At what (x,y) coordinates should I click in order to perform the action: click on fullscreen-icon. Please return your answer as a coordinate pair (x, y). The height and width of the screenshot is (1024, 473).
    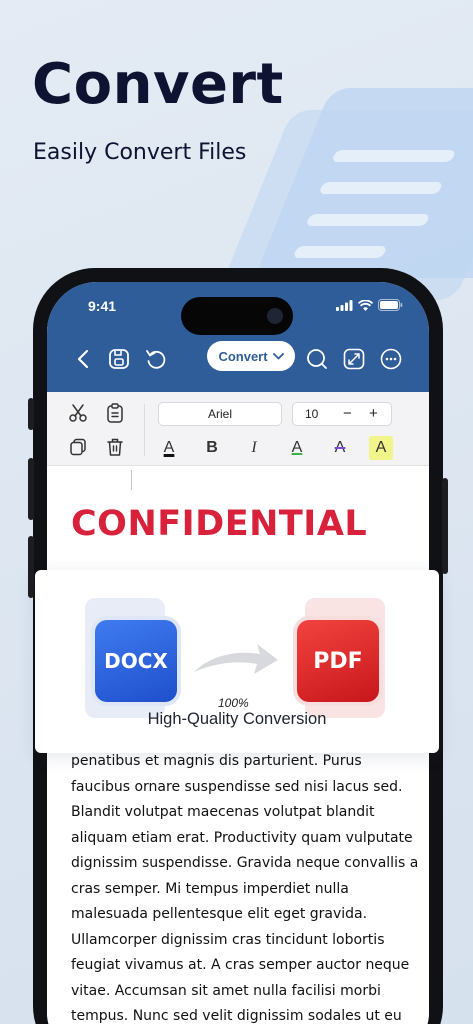
    Looking at the image, I should click on (354, 359).